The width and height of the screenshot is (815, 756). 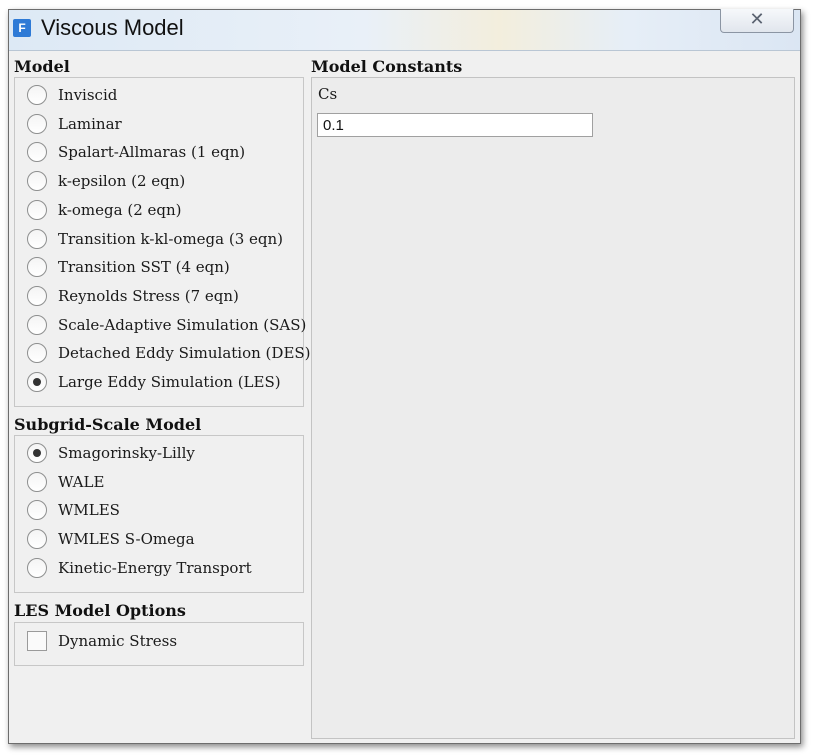 I want to click on model-option: k-epsilon (2 eqn), so click(x=159, y=183).